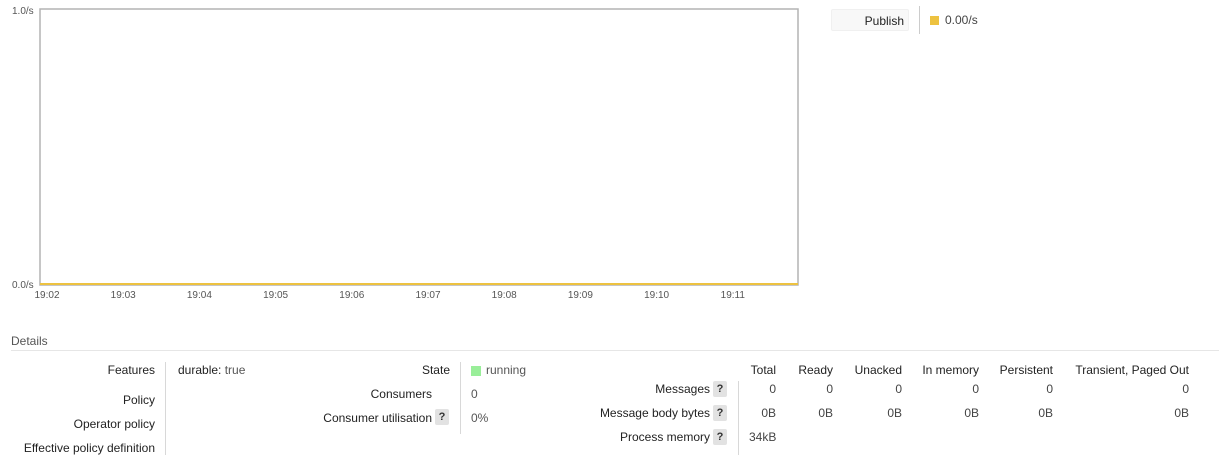  Describe the element at coordinates (878, 370) in the screenshot. I see `column-header-unacked: Unacked` at that location.